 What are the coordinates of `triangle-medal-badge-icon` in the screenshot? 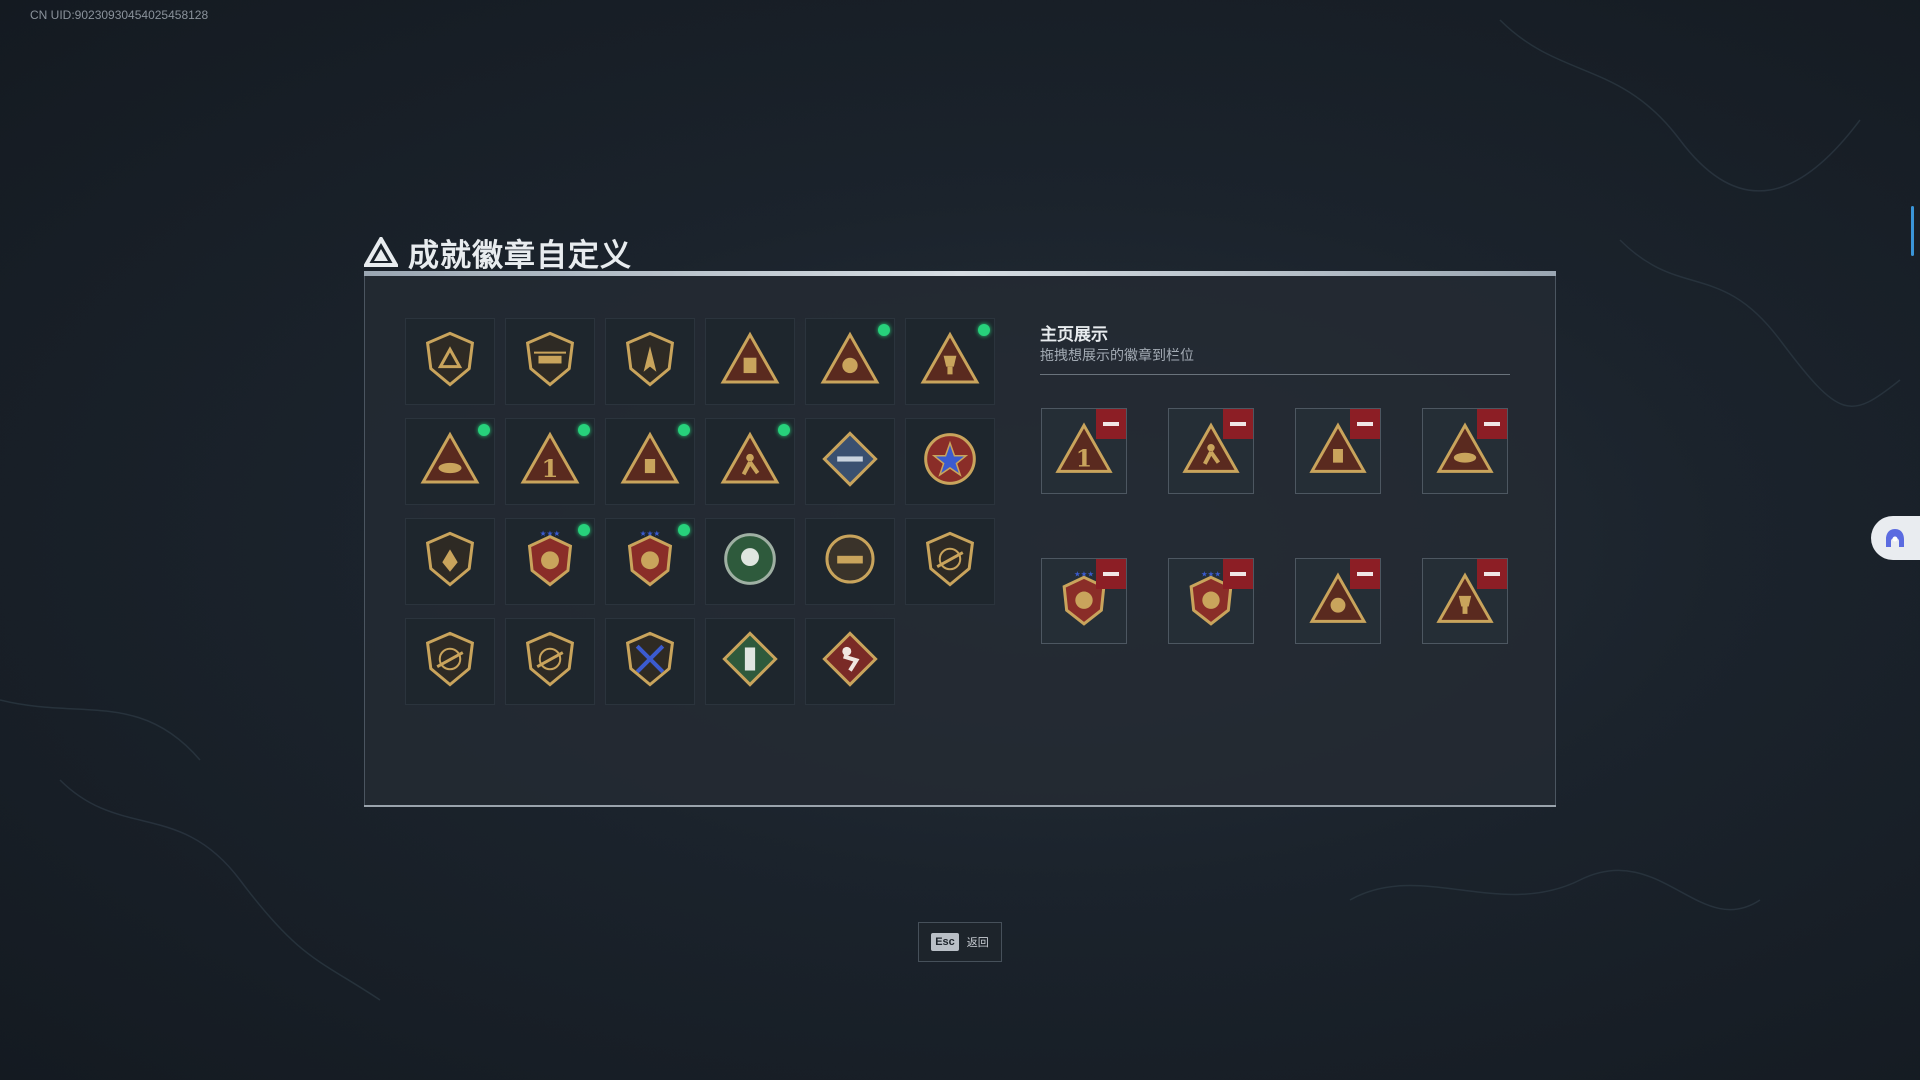 It's located at (850, 361).